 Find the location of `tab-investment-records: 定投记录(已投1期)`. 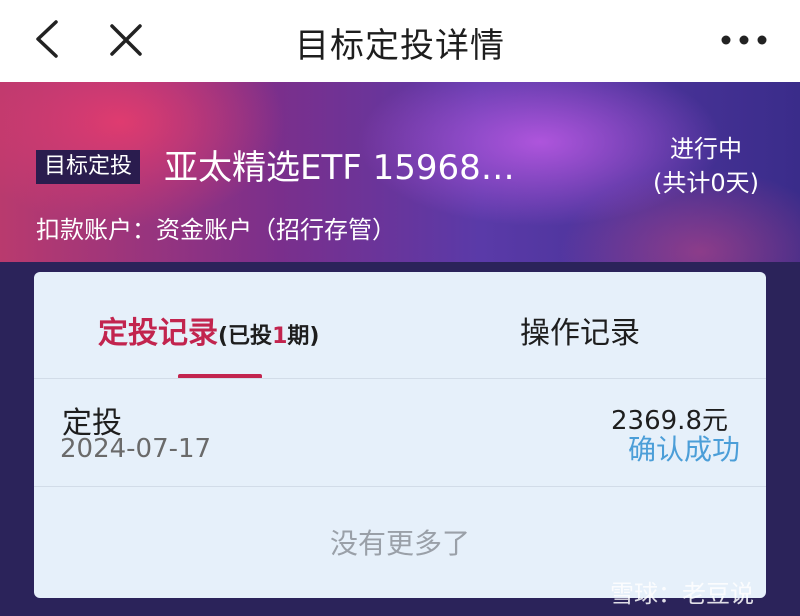

tab-investment-records: 定投记录(已投1期) is located at coordinates (208, 330).